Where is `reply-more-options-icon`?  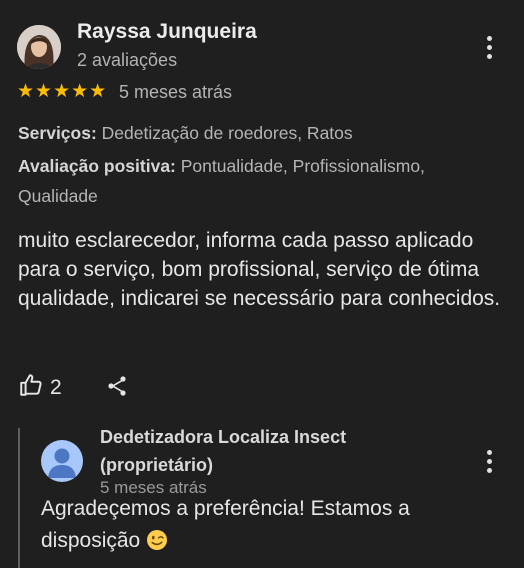 reply-more-options-icon is located at coordinates (489, 461).